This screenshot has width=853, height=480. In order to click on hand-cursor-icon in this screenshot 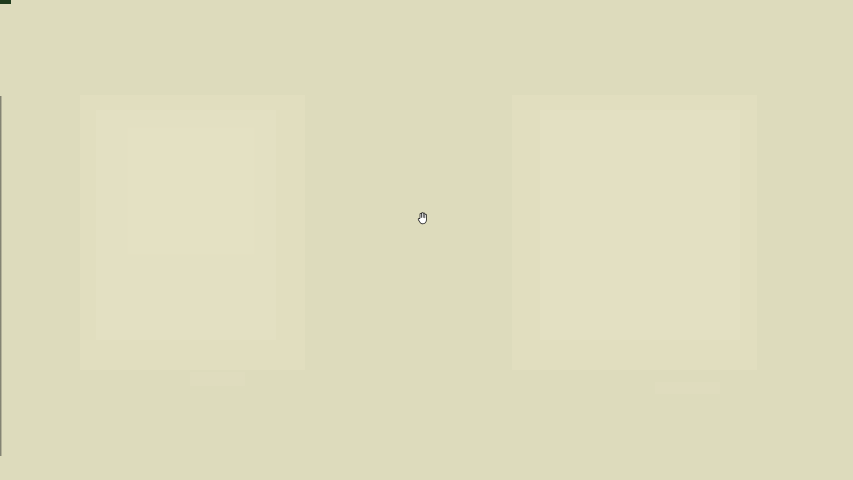, I will do `click(423, 217)`.